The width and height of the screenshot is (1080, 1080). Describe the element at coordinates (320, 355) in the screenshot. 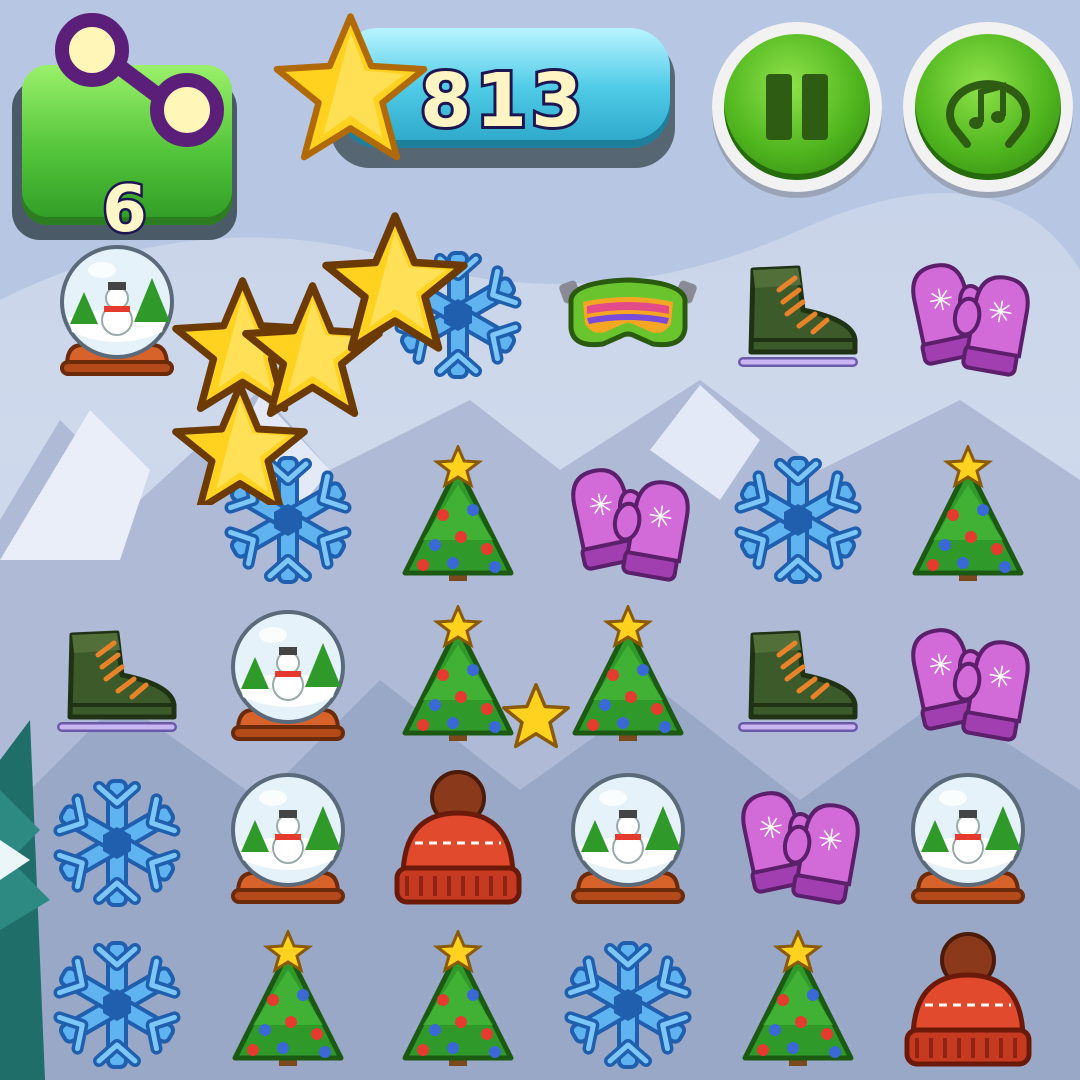

I see `star-burst-icon` at that location.